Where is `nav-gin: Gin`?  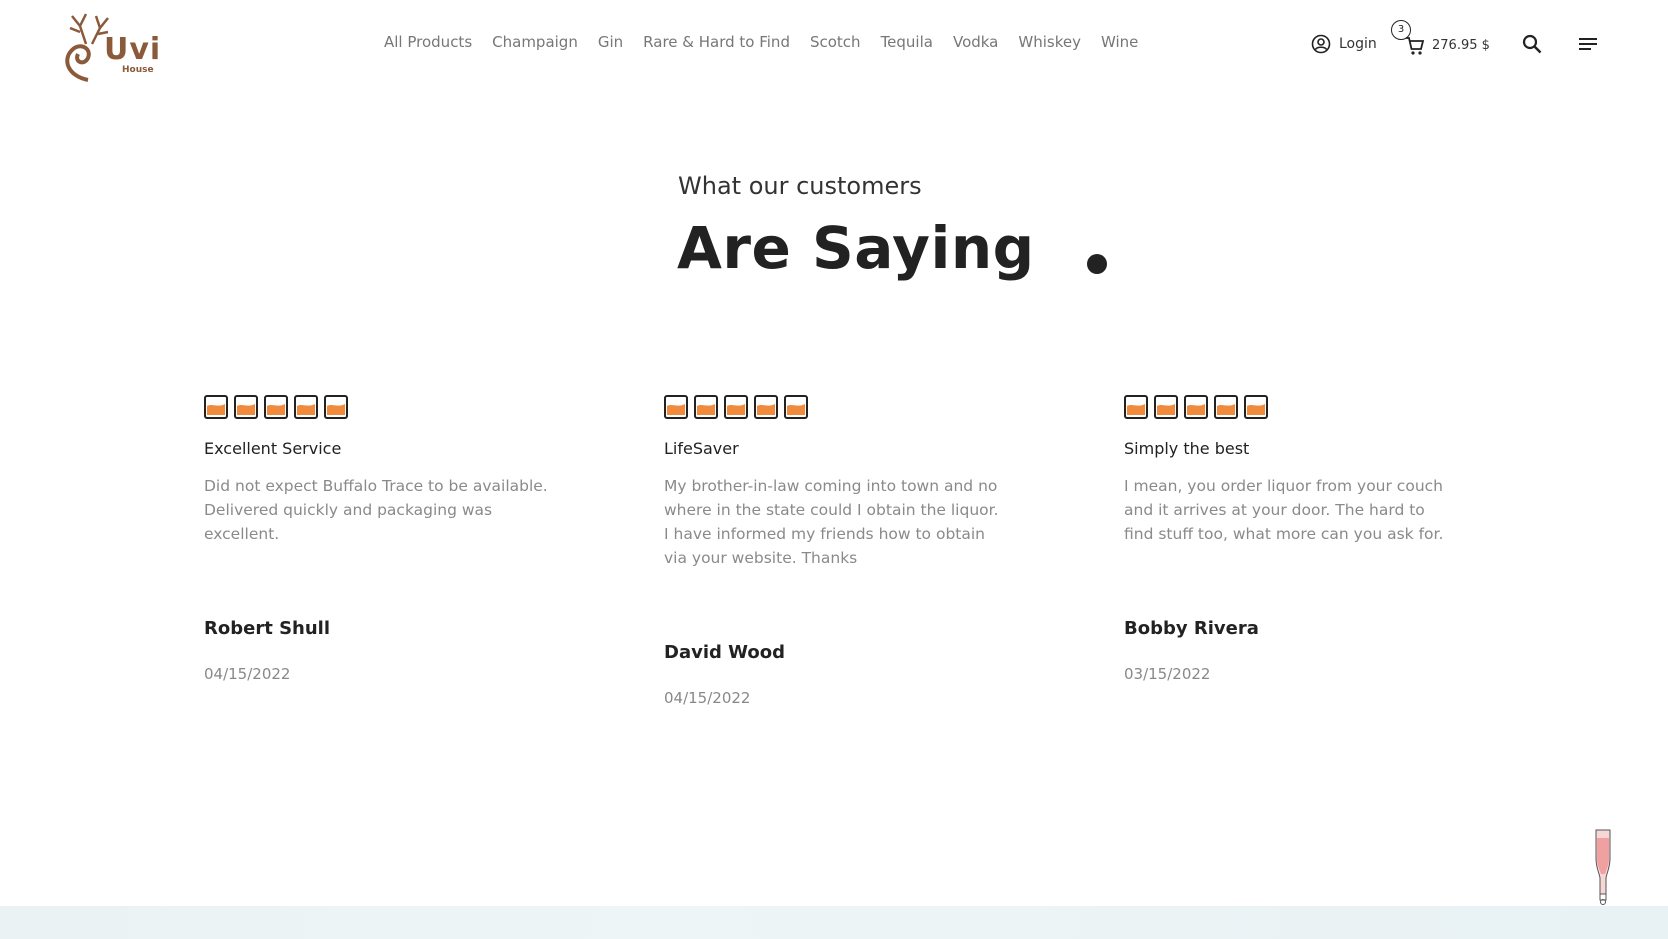
nav-gin: Gin is located at coordinates (610, 42).